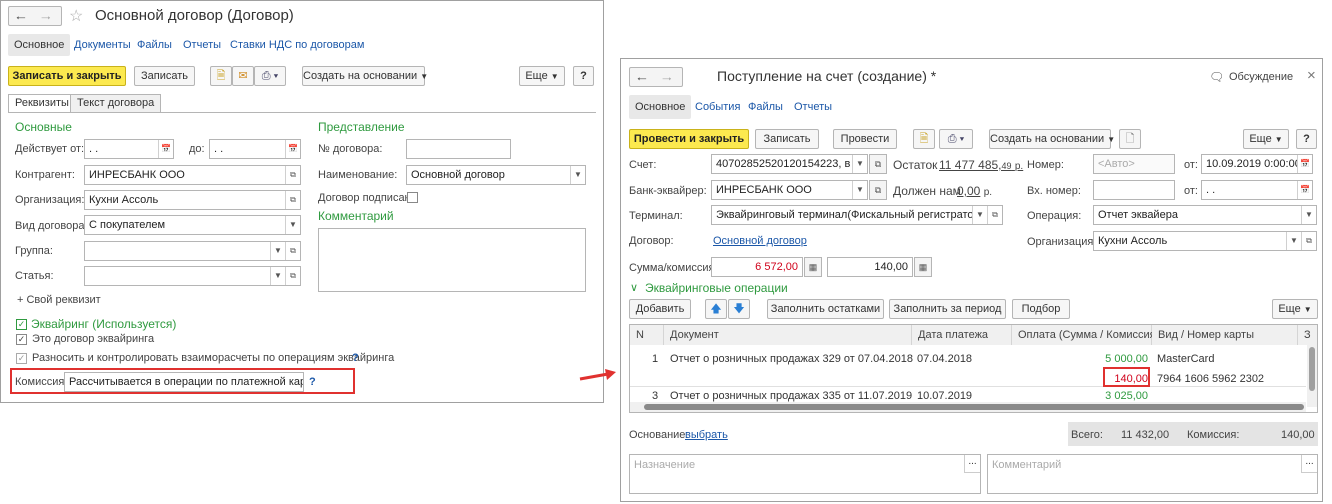 The height and width of the screenshot is (504, 1332). Describe the element at coordinates (1134, 190) in the screenshot. I see `in-number-field` at that location.